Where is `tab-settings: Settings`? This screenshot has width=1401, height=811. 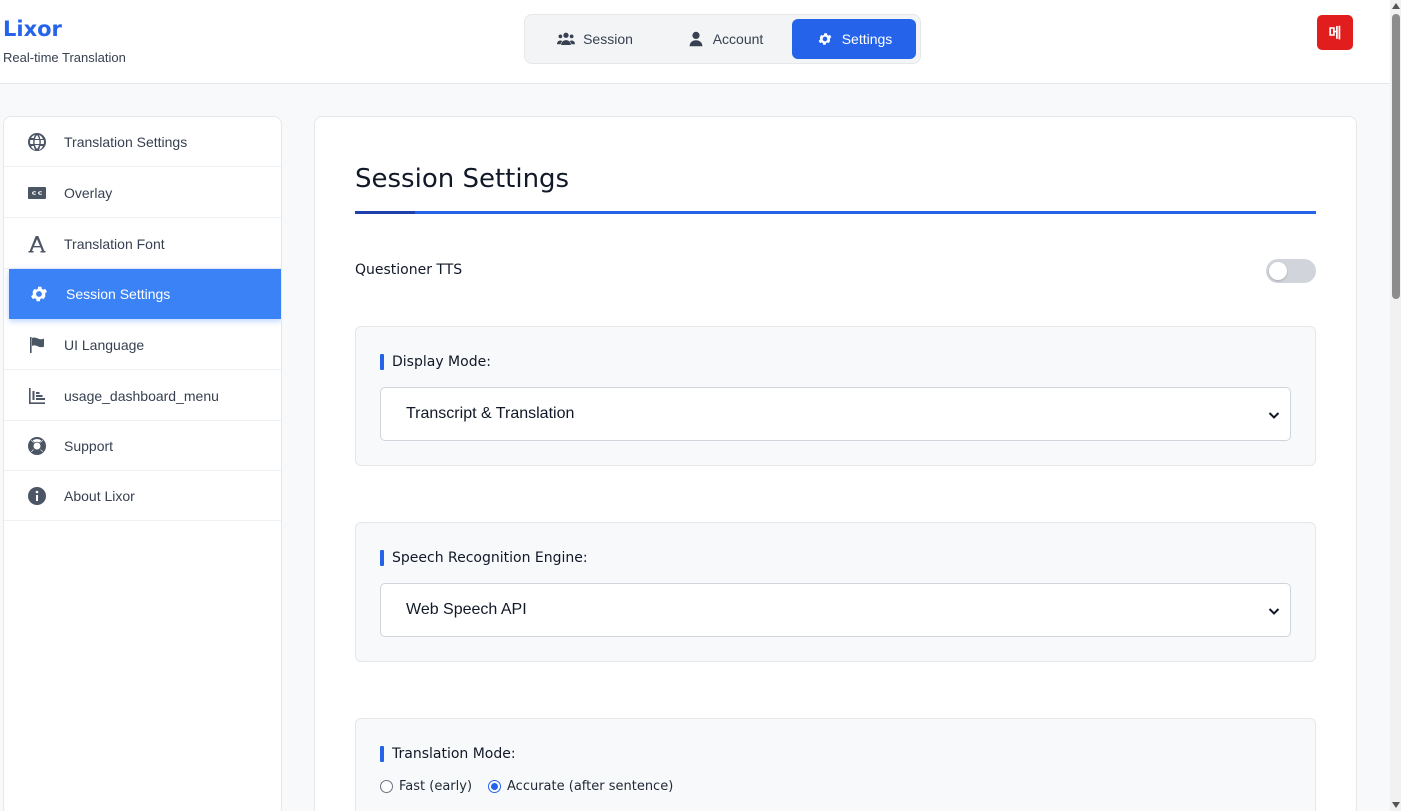
tab-settings: Settings is located at coordinates (854, 39).